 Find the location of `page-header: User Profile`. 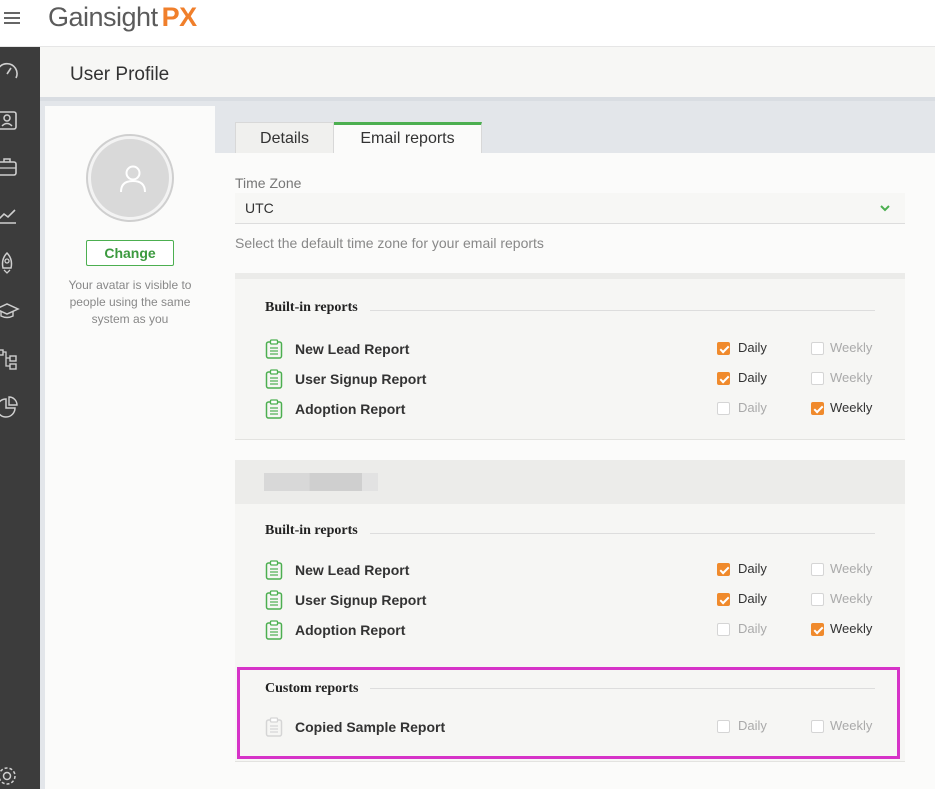

page-header: User Profile is located at coordinates (487, 74).